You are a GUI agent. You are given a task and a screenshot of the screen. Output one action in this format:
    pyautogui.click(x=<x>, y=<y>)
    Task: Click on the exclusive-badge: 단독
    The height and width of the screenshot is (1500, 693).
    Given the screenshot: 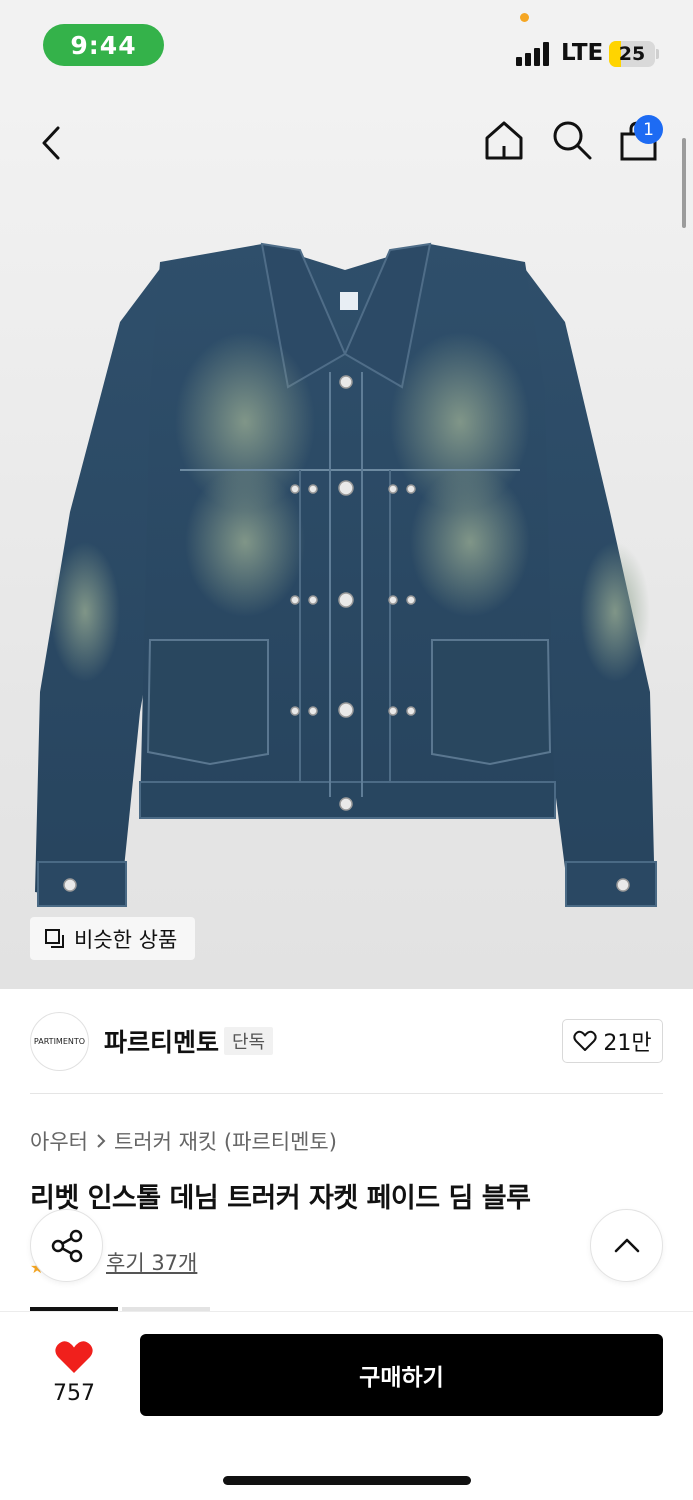 What is the action you would take?
    pyautogui.click(x=249, y=1041)
    